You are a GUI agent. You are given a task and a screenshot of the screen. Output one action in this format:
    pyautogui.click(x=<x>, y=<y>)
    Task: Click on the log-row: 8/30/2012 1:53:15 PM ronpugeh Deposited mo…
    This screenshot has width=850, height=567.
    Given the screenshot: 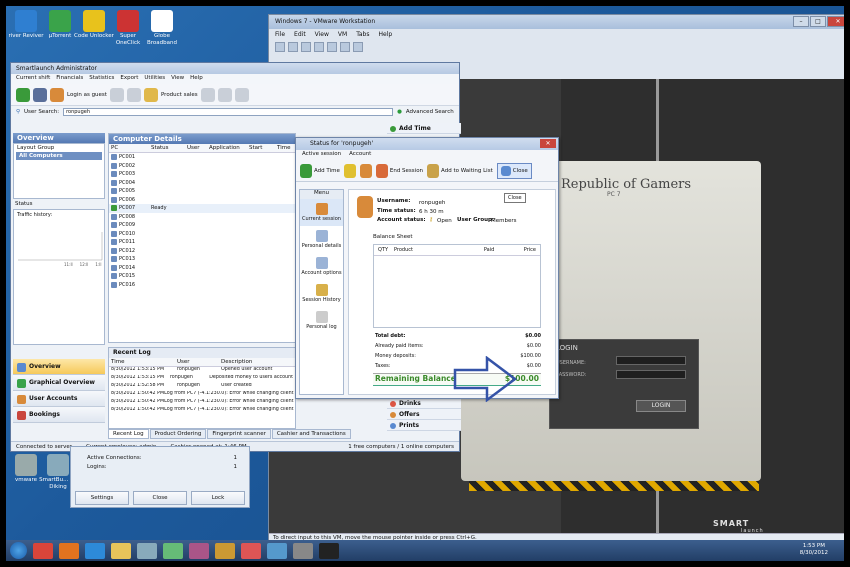 What is the action you would take?
    pyautogui.click(x=202, y=379)
    